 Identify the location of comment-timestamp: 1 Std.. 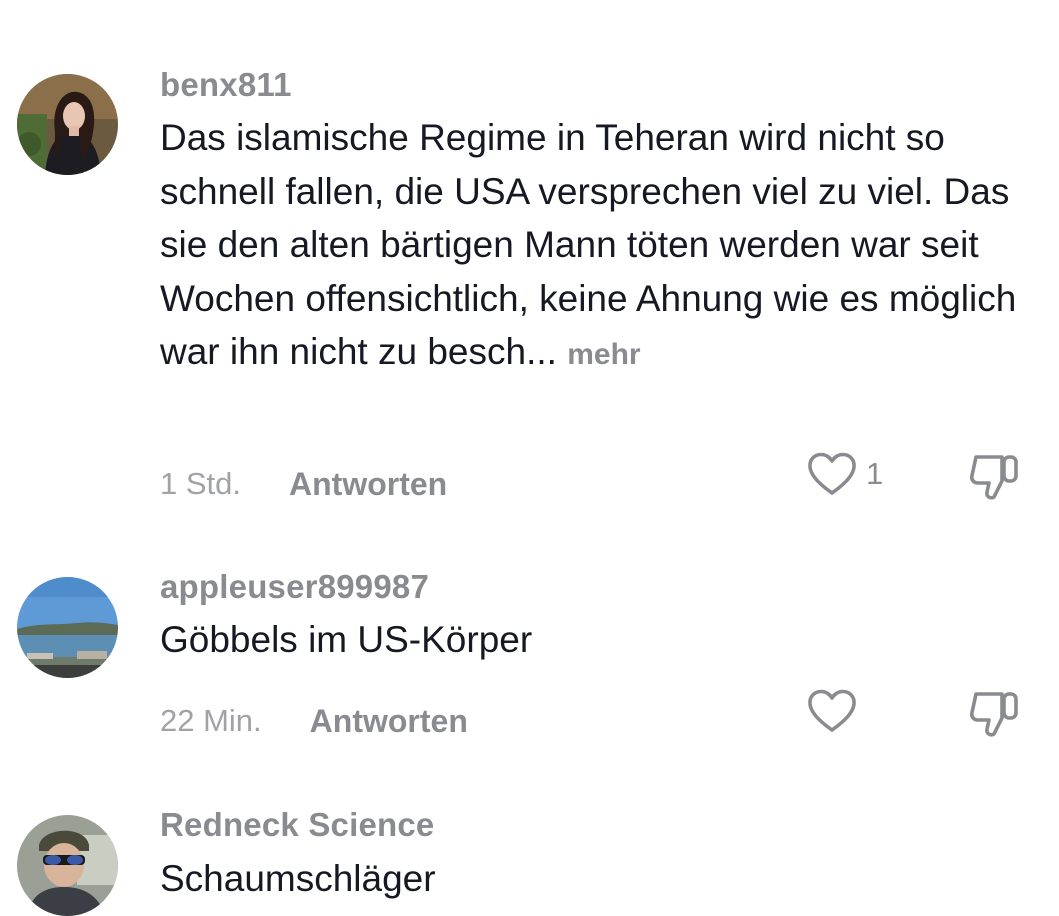
(200, 483).